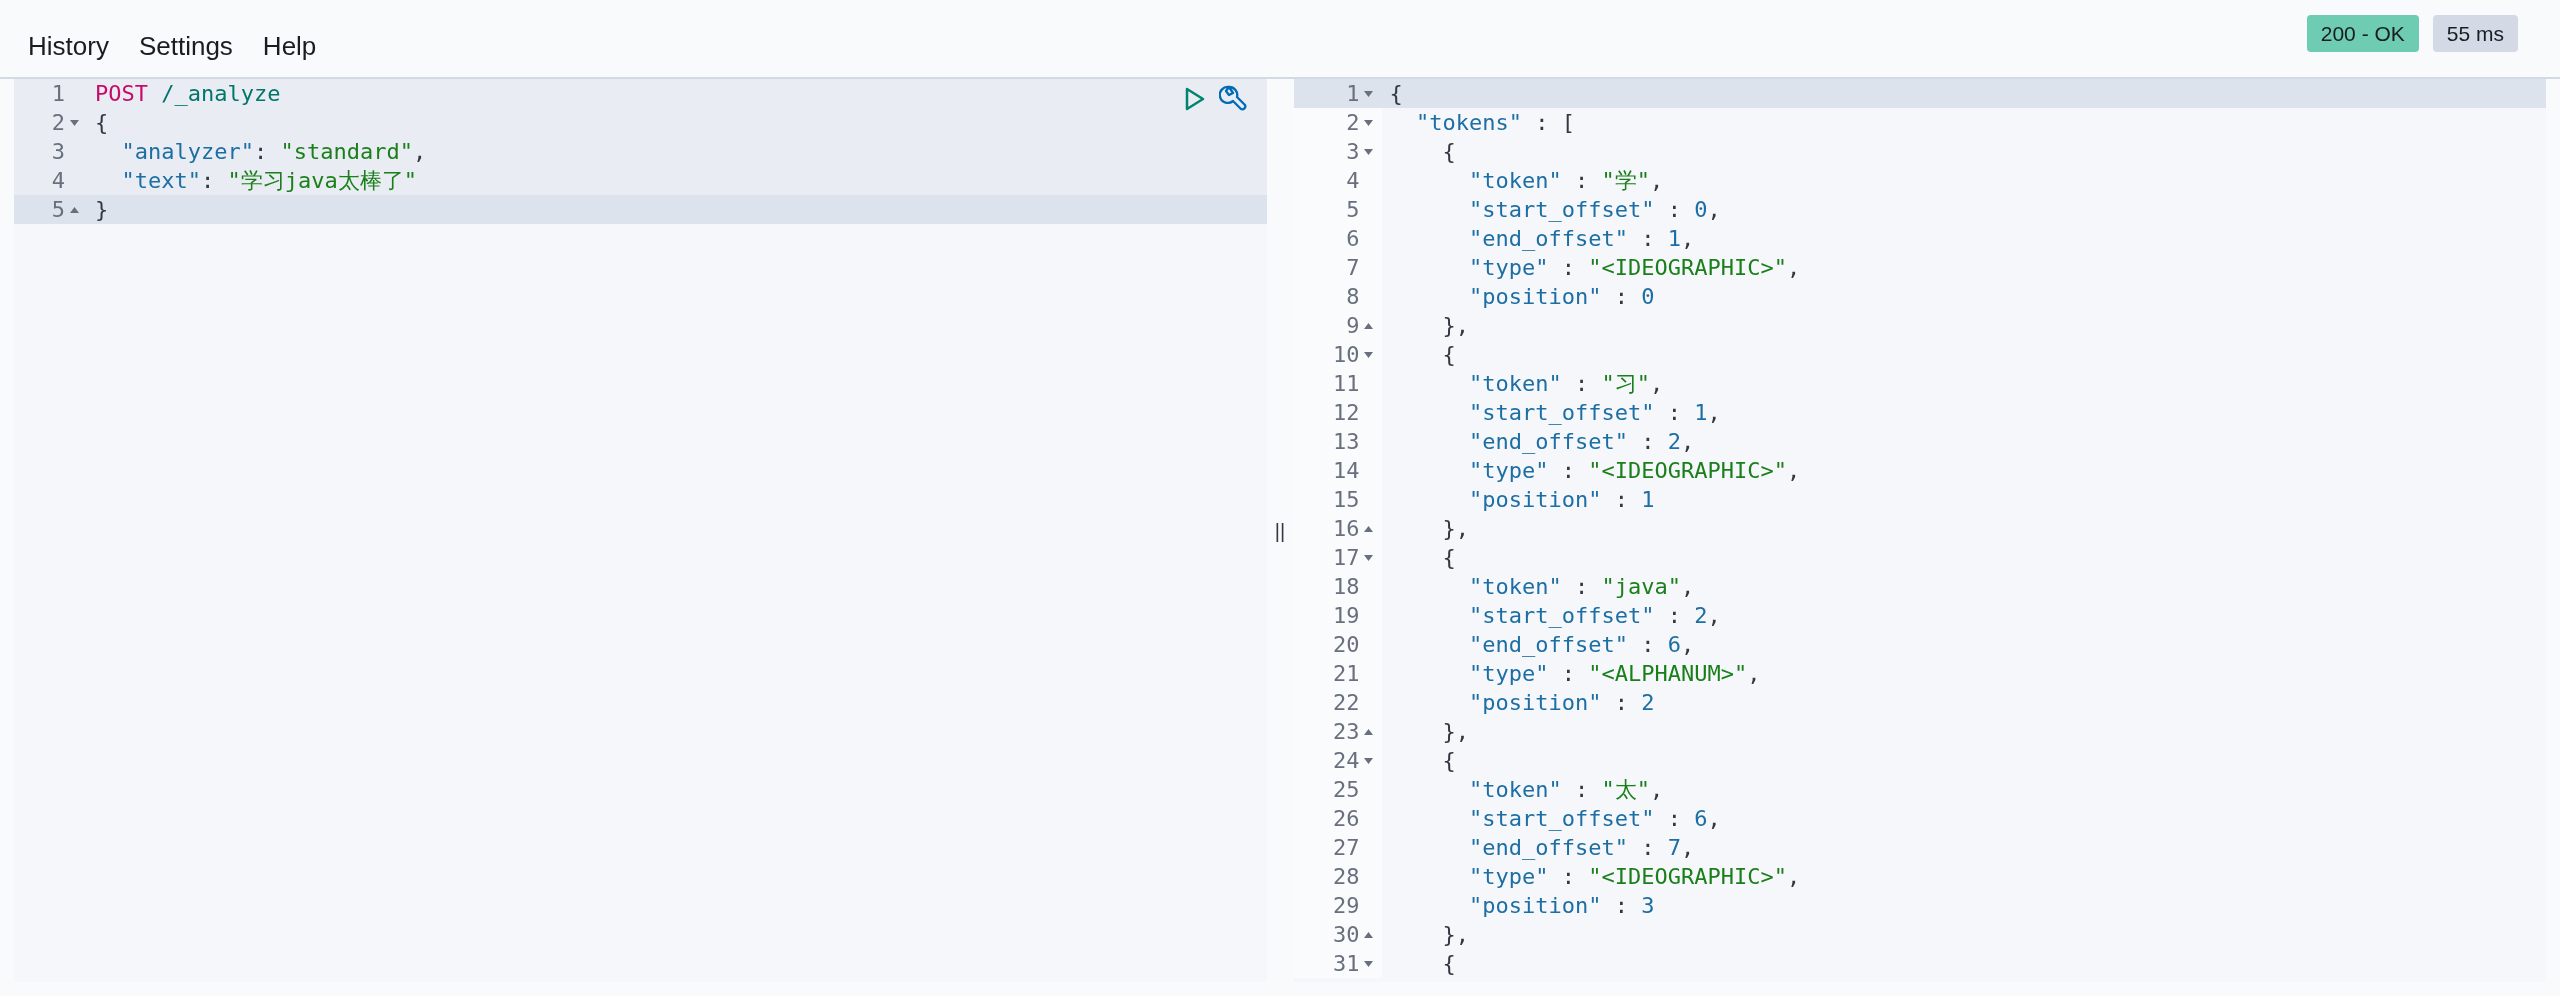 This screenshot has height=996, width=2560. I want to click on line-number: 21, so click(1346, 674).